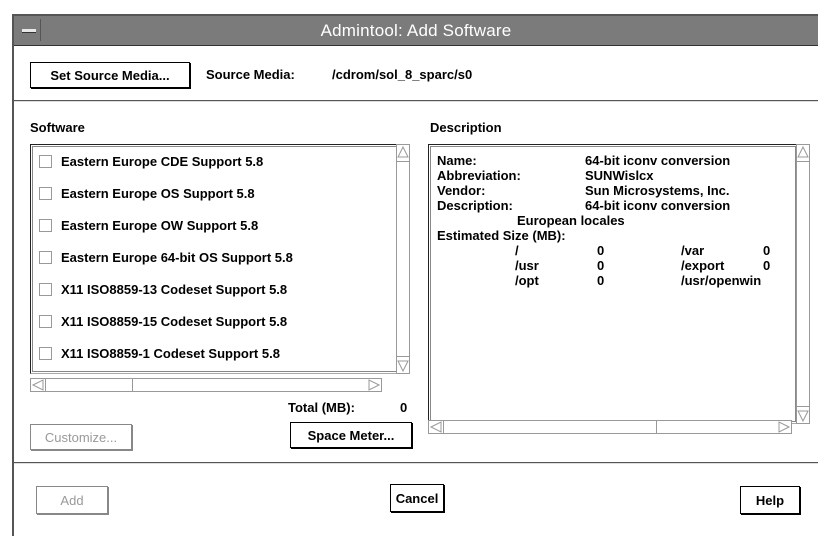  I want to click on size-path: /usr, so click(527, 265).